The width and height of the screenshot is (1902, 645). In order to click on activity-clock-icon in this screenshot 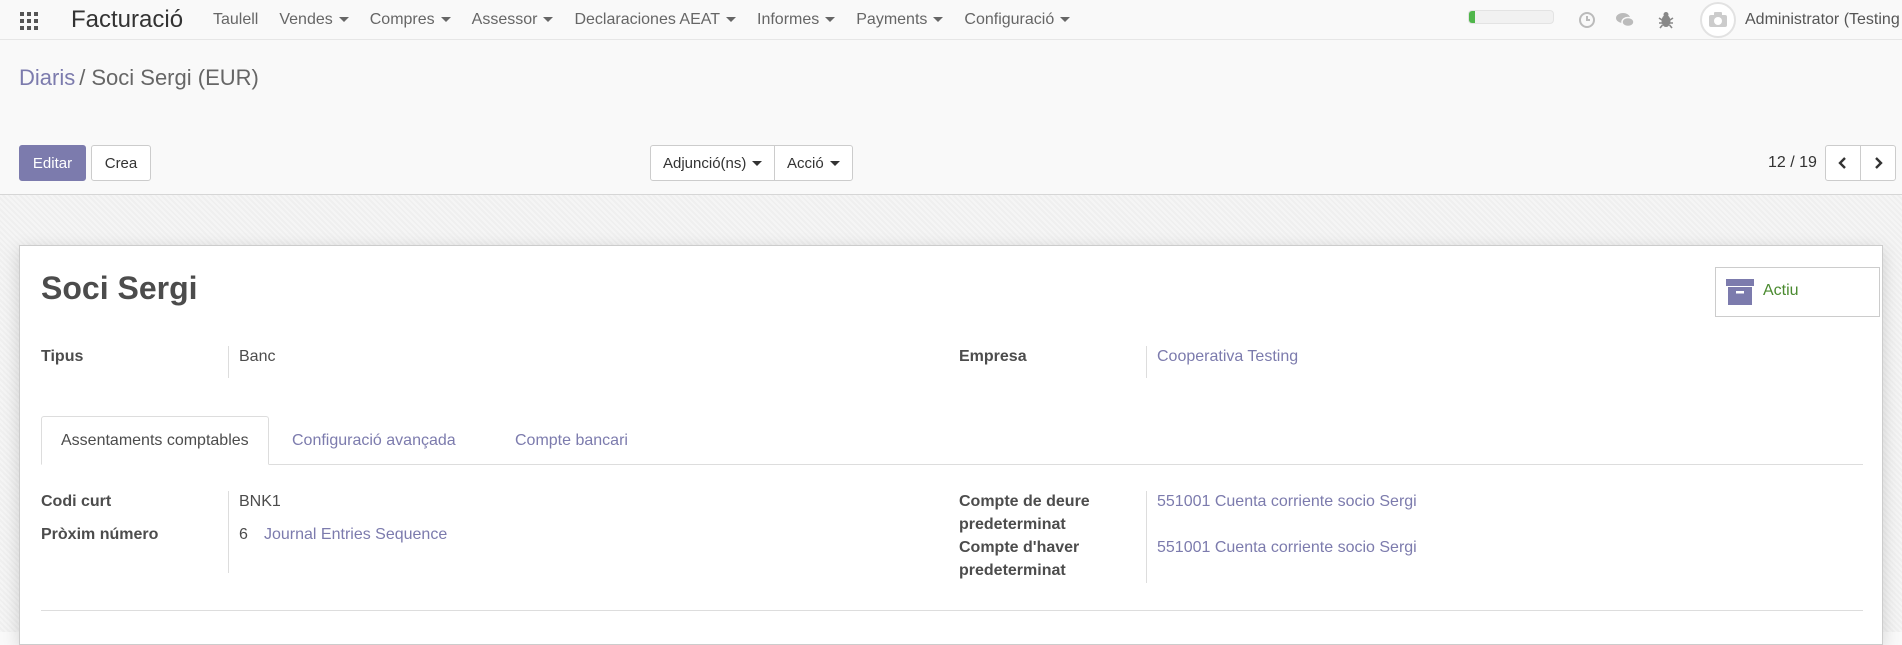, I will do `click(1587, 20)`.